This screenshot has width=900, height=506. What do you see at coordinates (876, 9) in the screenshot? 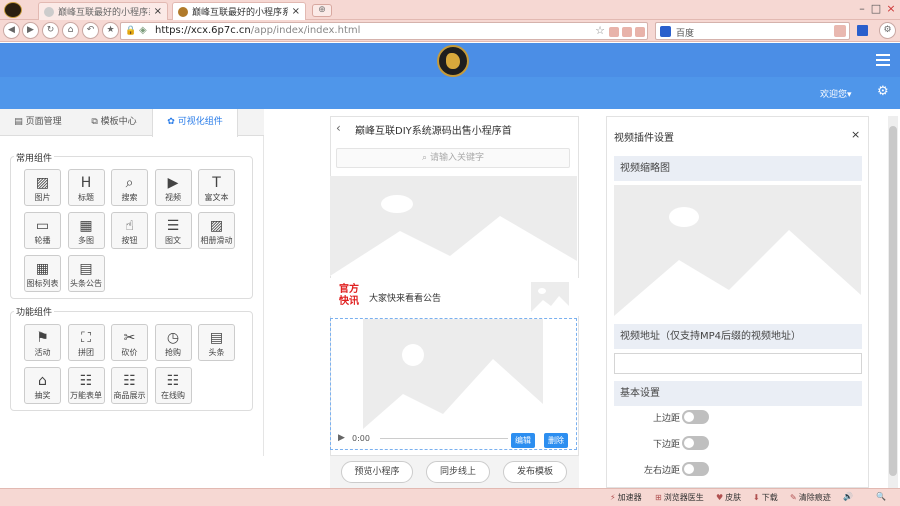
I see `maximize-icon: □` at bounding box center [876, 9].